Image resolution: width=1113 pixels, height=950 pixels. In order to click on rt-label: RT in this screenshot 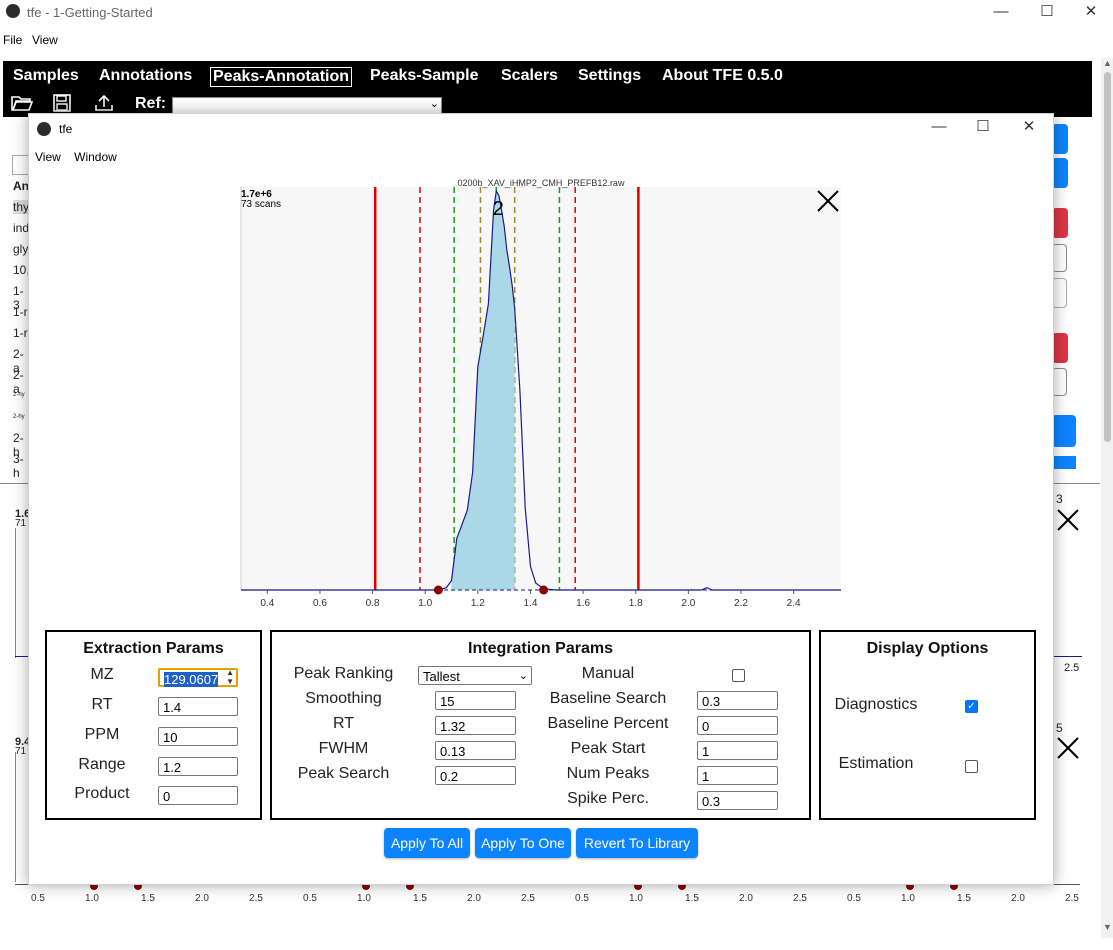, I will do `click(343, 723)`.